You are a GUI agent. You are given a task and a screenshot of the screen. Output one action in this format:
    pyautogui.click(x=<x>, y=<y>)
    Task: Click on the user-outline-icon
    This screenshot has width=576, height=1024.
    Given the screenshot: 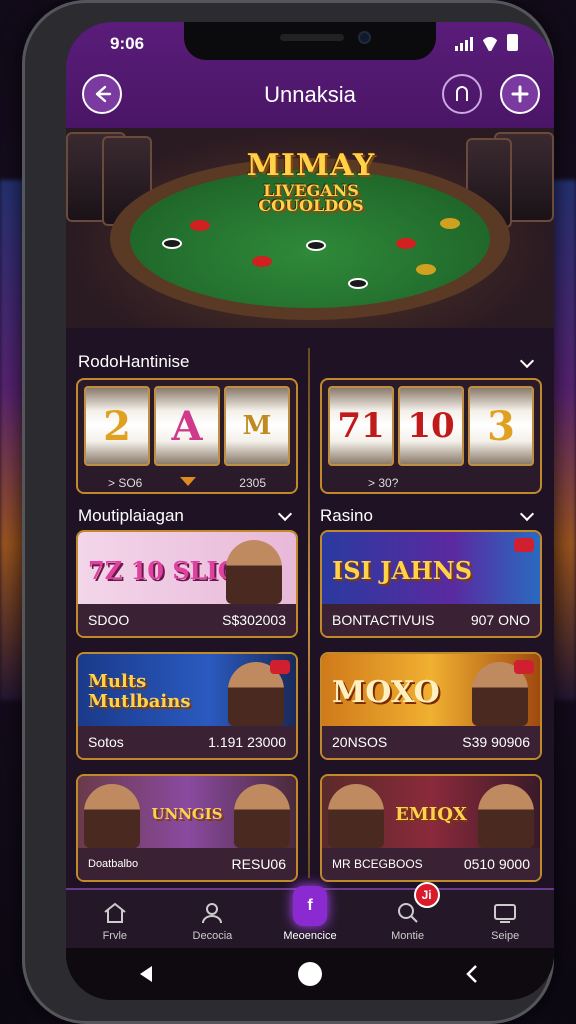 What is the action you would take?
    pyautogui.click(x=462, y=93)
    